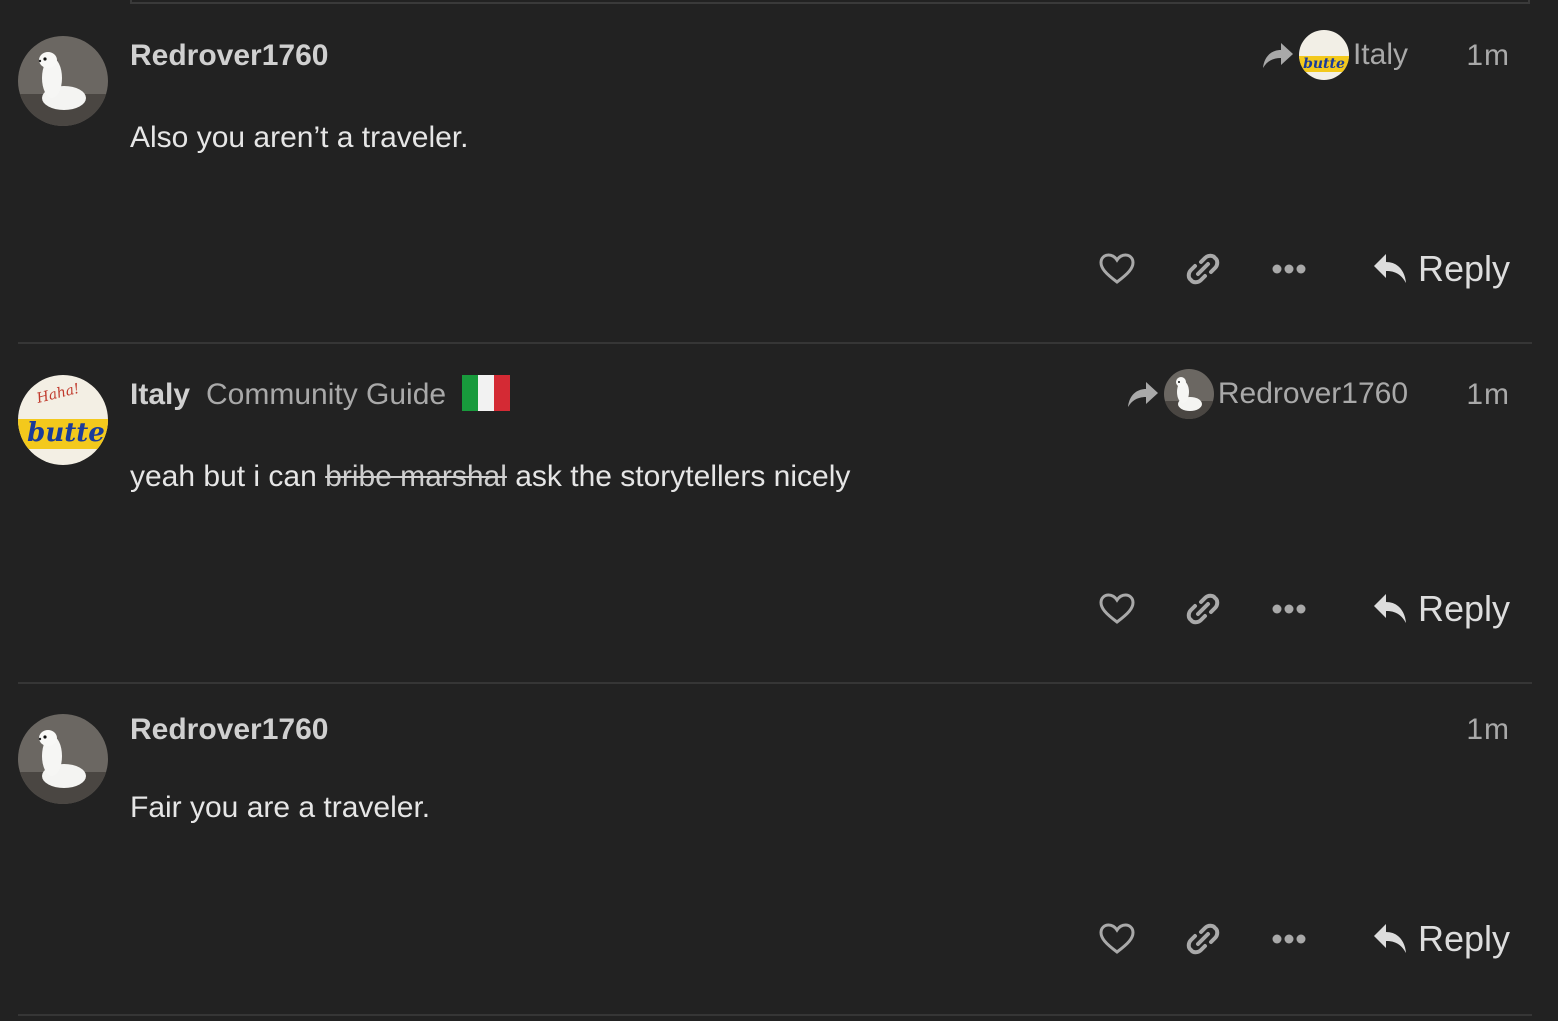  Describe the element at coordinates (299, 137) in the screenshot. I see `post-body: Also you aren’t a traveler.` at that location.